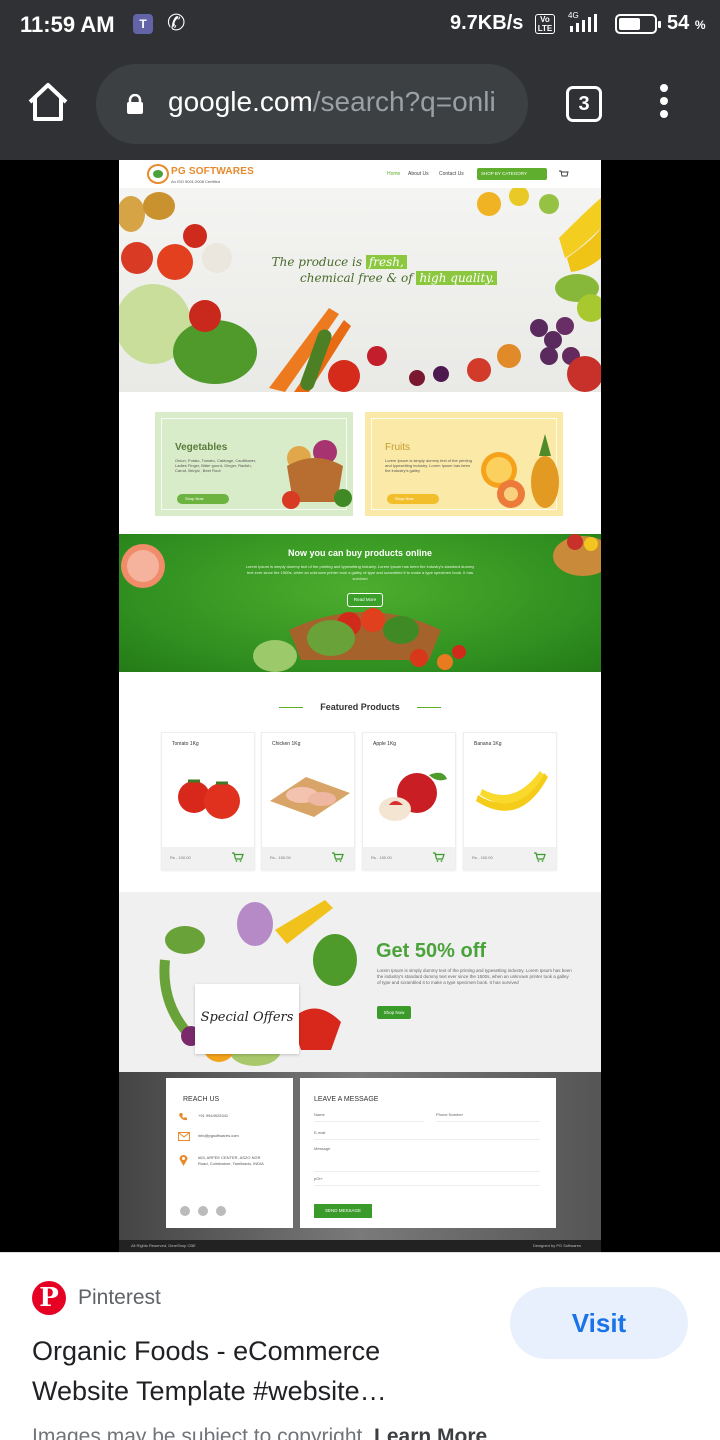 The image size is (720, 1440). I want to click on product-card-tomato: Tomato 1Kg Rs - 100.00, so click(208, 801).